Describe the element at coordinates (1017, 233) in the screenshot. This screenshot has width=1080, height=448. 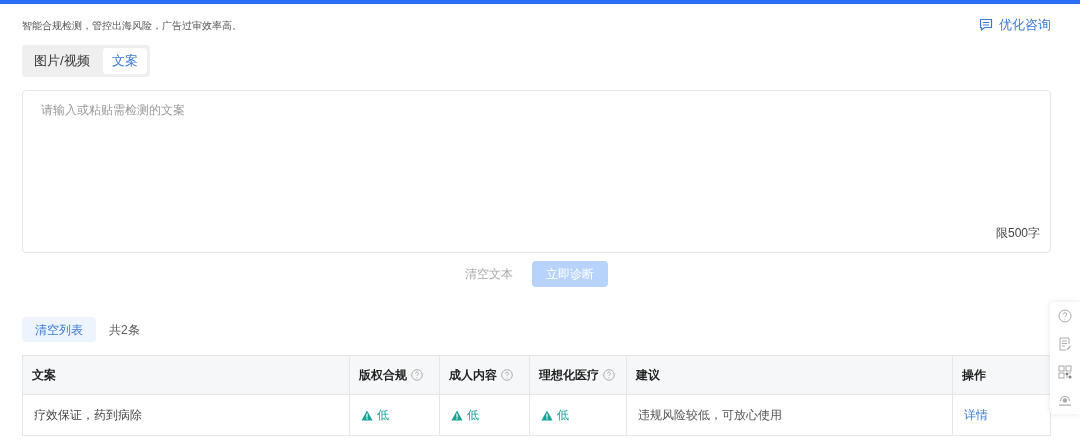
I see `character-limit: 限500字` at that location.